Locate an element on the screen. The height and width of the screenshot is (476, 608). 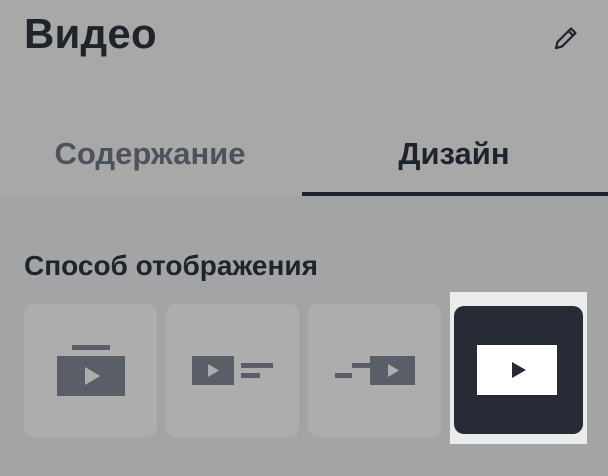
text-left-video-right-icon is located at coordinates (375, 370).